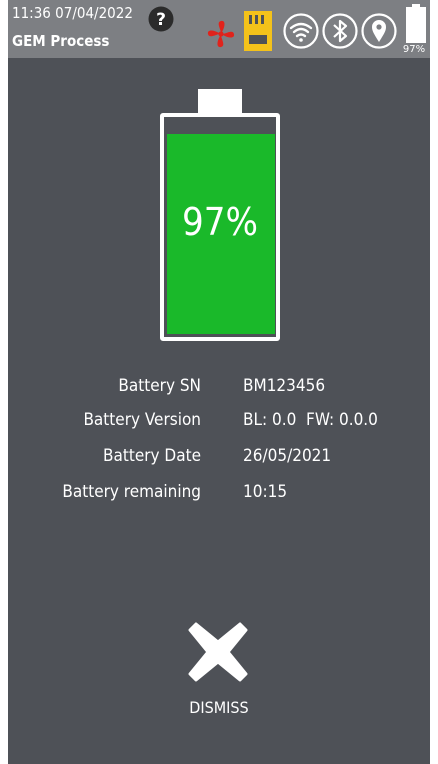  I want to click on wifi-icon, so click(301, 31).